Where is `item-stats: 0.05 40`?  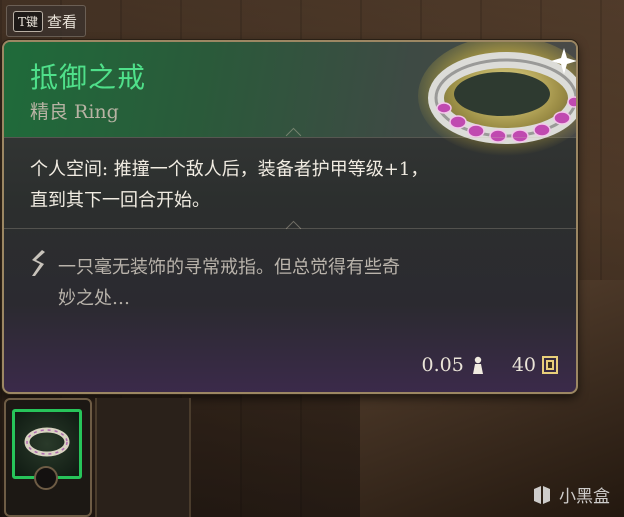 item-stats: 0.05 40 is located at coordinates (489, 365).